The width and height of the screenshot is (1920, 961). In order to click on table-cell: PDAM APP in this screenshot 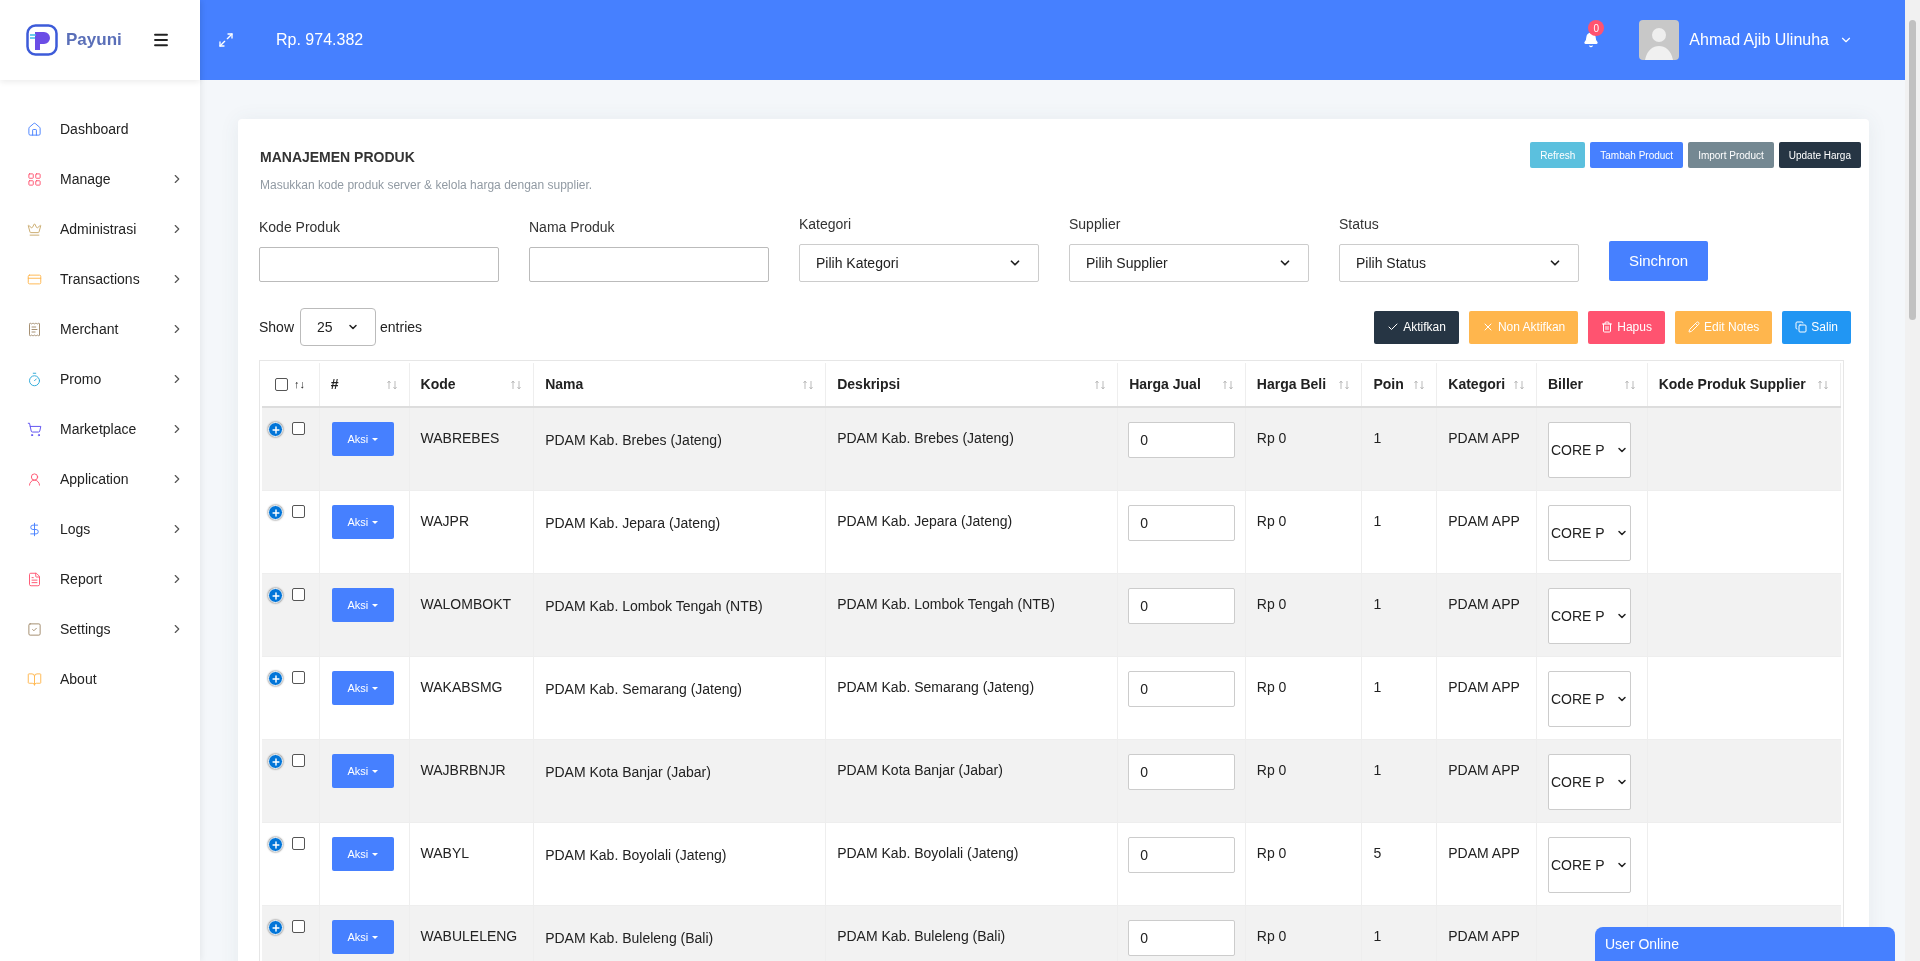, I will do `click(1484, 438)`.